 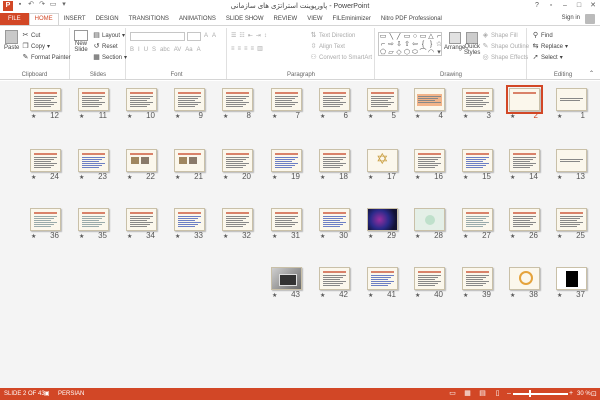 What do you see at coordinates (246, 49) in the screenshot?
I see `align-right-icon: ≡` at bounding box center [246, 49].